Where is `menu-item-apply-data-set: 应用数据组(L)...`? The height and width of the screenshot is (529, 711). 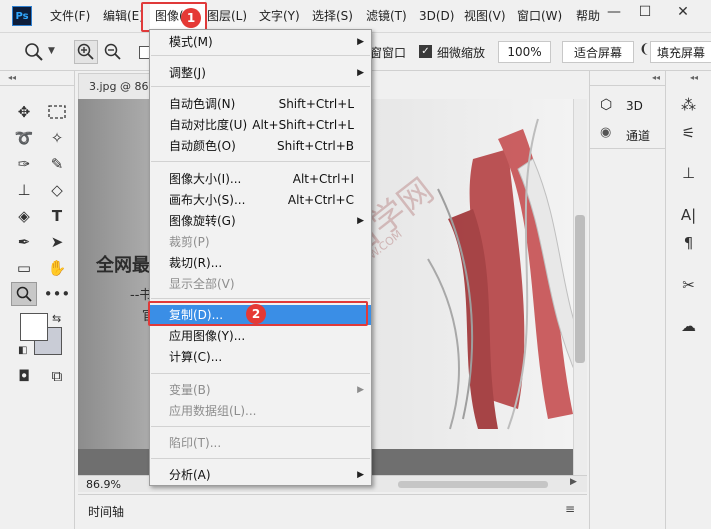
menu-item-apply-data-set: 应用数据组(L)... is located at coordinates (213, 411).